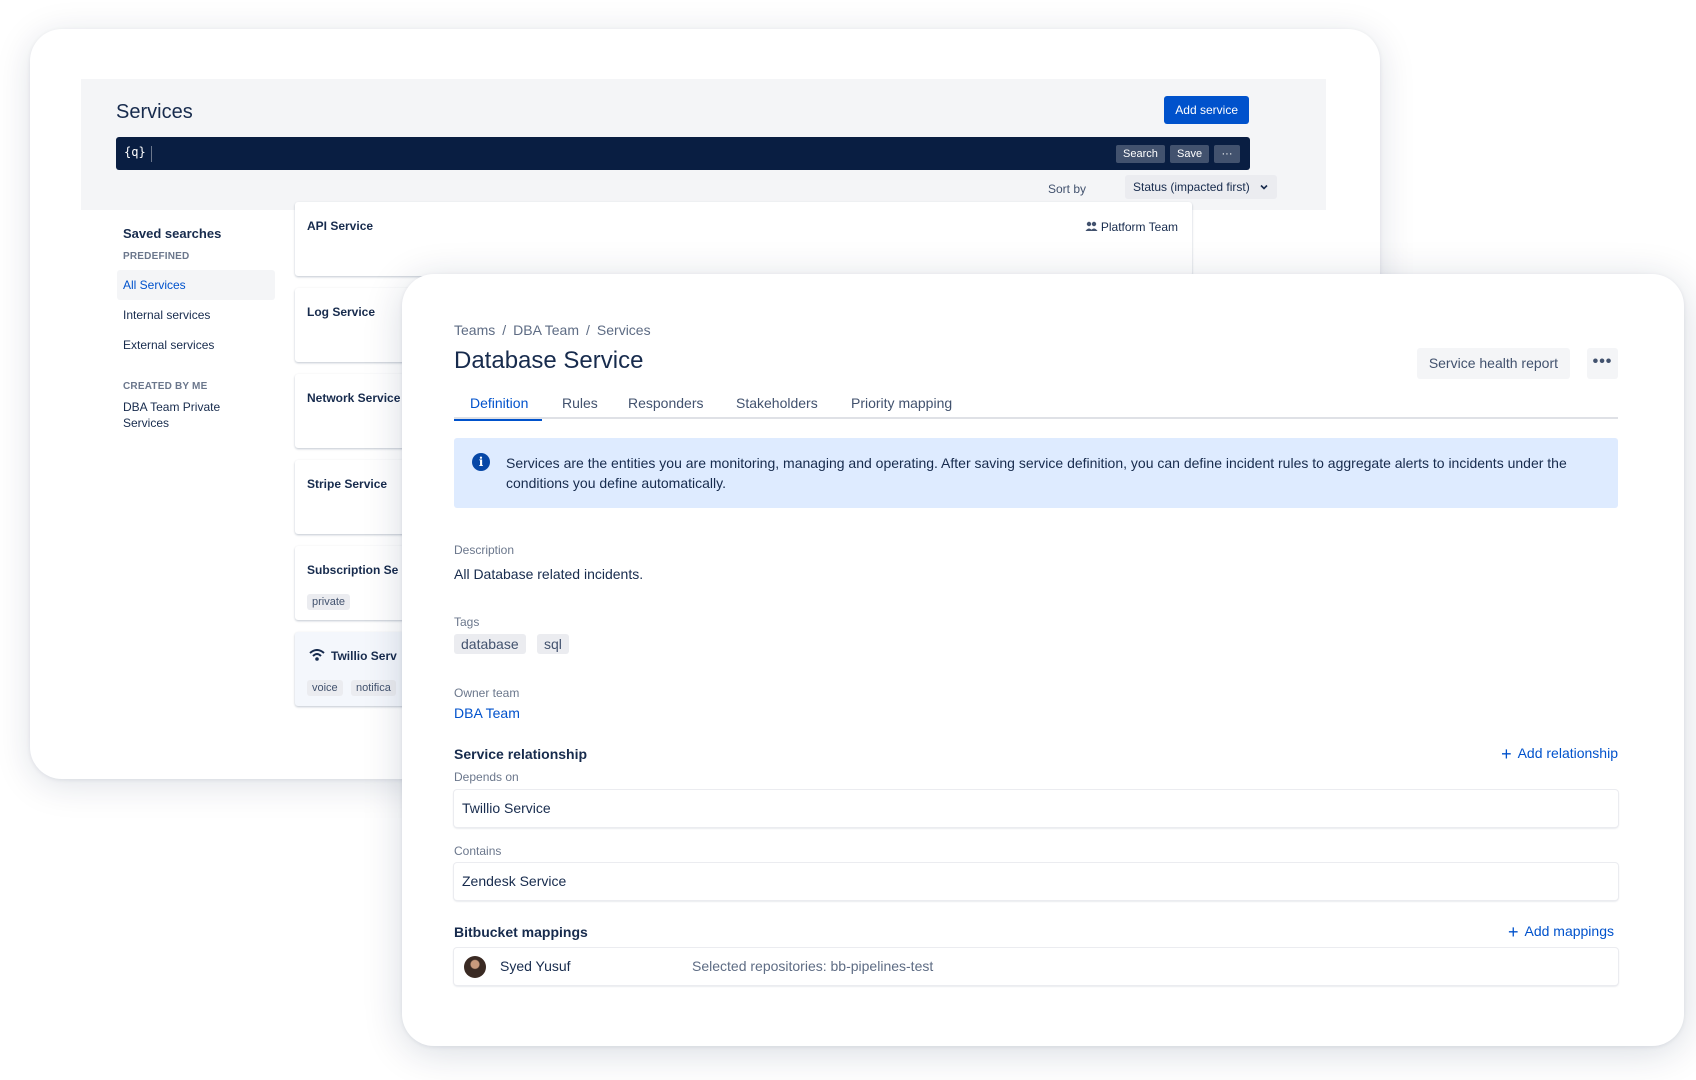 Image resolution: width=1696 pixels, height=1080 pixels. I want to click on breadcrumb: Teams / DBA Team / Services, so click(552, 330).